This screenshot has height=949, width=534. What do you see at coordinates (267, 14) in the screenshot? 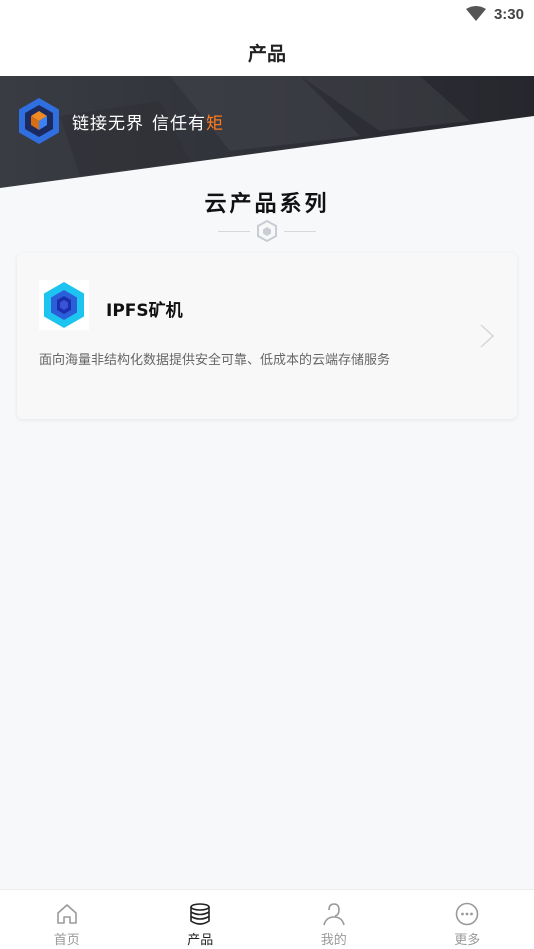
I see `status-bar: 3:30` at bounding box center [267, 14].